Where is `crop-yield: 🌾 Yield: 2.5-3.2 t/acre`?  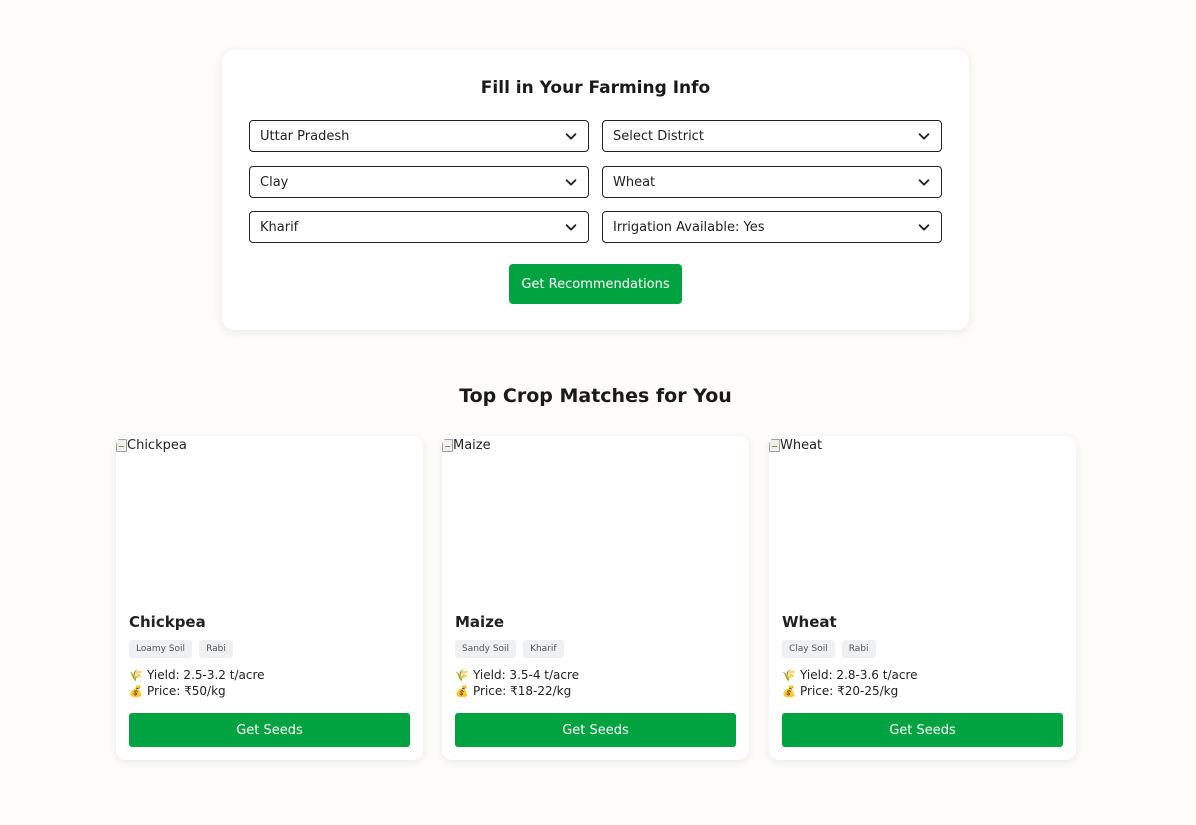
crop-yield: 🌾 Yield: 2.5-3.2 t/acre is located at coordinates (197, 675).